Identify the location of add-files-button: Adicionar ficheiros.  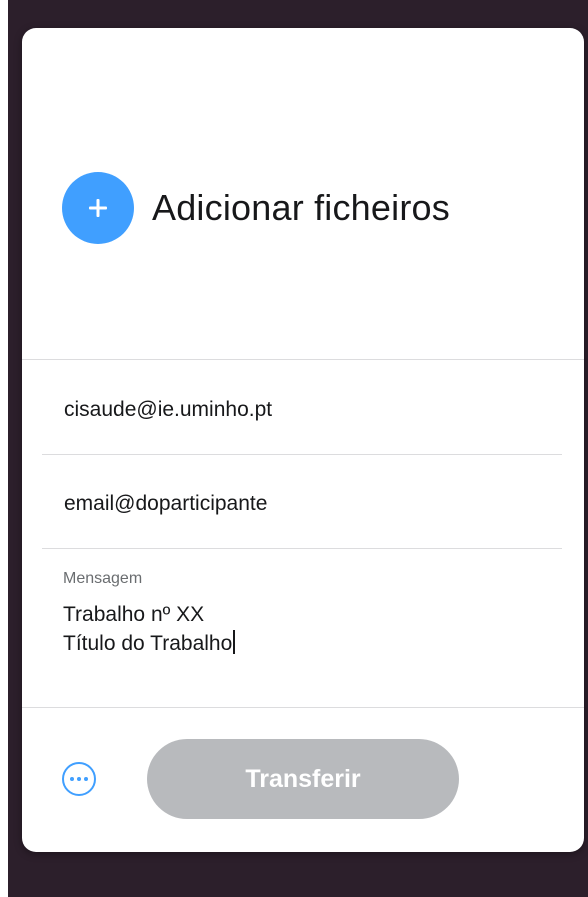
(256, 208).